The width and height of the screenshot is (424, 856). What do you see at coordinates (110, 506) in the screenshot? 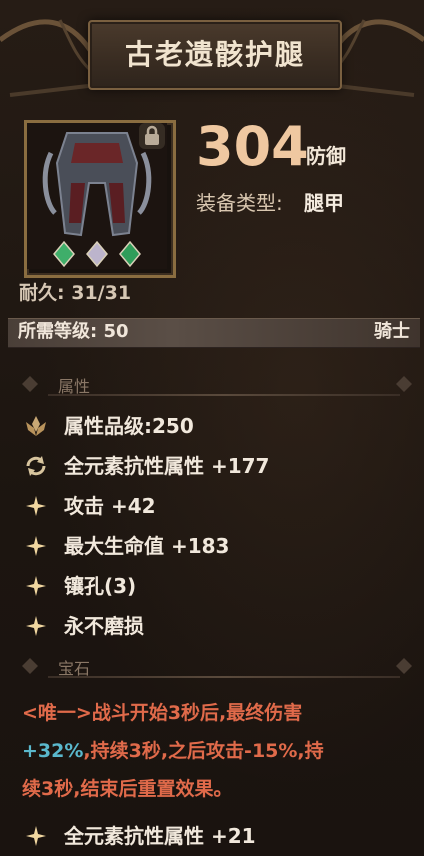
I see `attribute-text: 攻击 +42` at bounding box center [110, 506].